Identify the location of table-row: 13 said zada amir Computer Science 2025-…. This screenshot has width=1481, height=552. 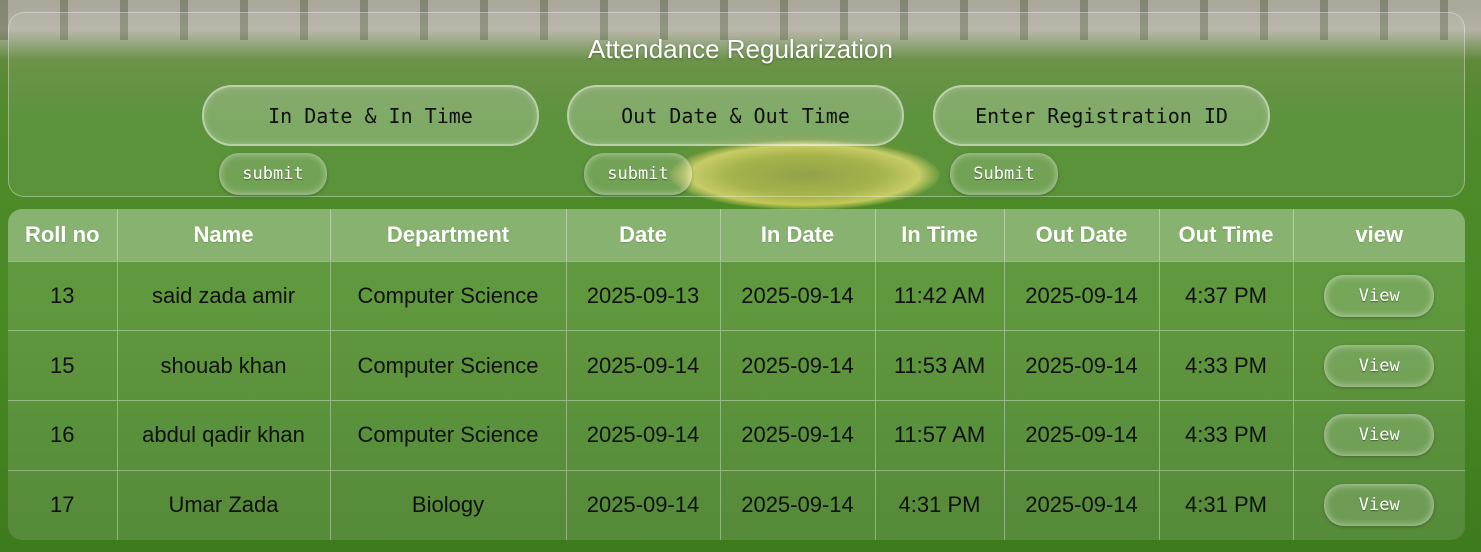
(736, 295).